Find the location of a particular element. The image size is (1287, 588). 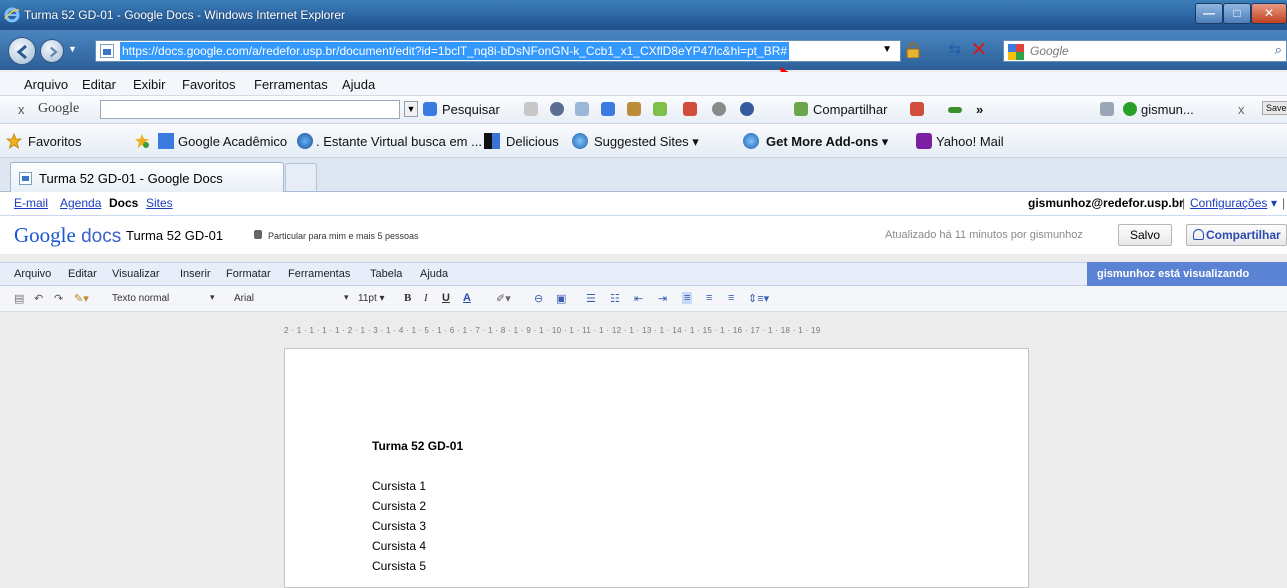

fav-get-more-addons: Get More Add-ons ▾ is located at coordinates (827, 142).